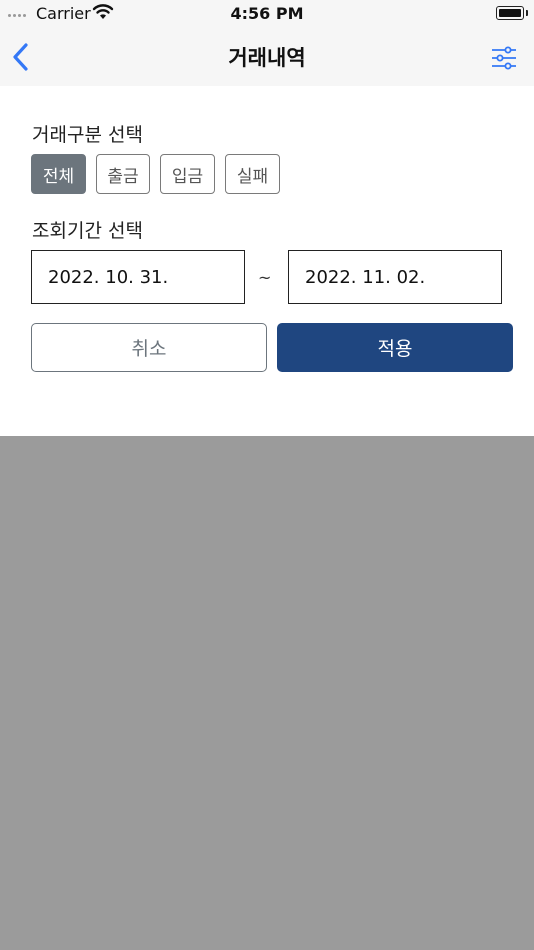  I want to click on status-bar: Carrier 4:56 PM, so click(267, 15).